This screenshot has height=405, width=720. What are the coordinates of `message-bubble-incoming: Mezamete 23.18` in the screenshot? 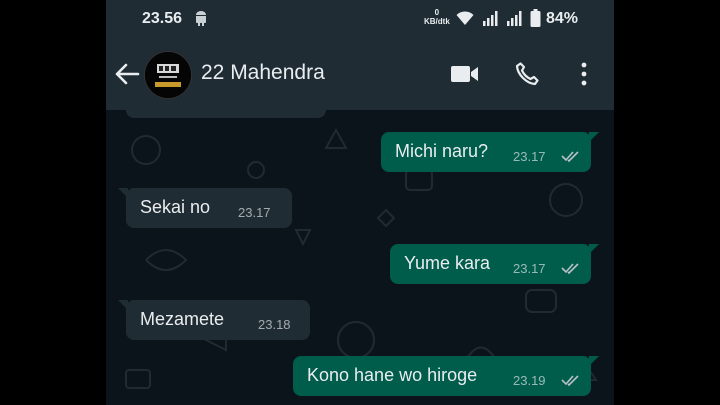 It's located at (214, 320).